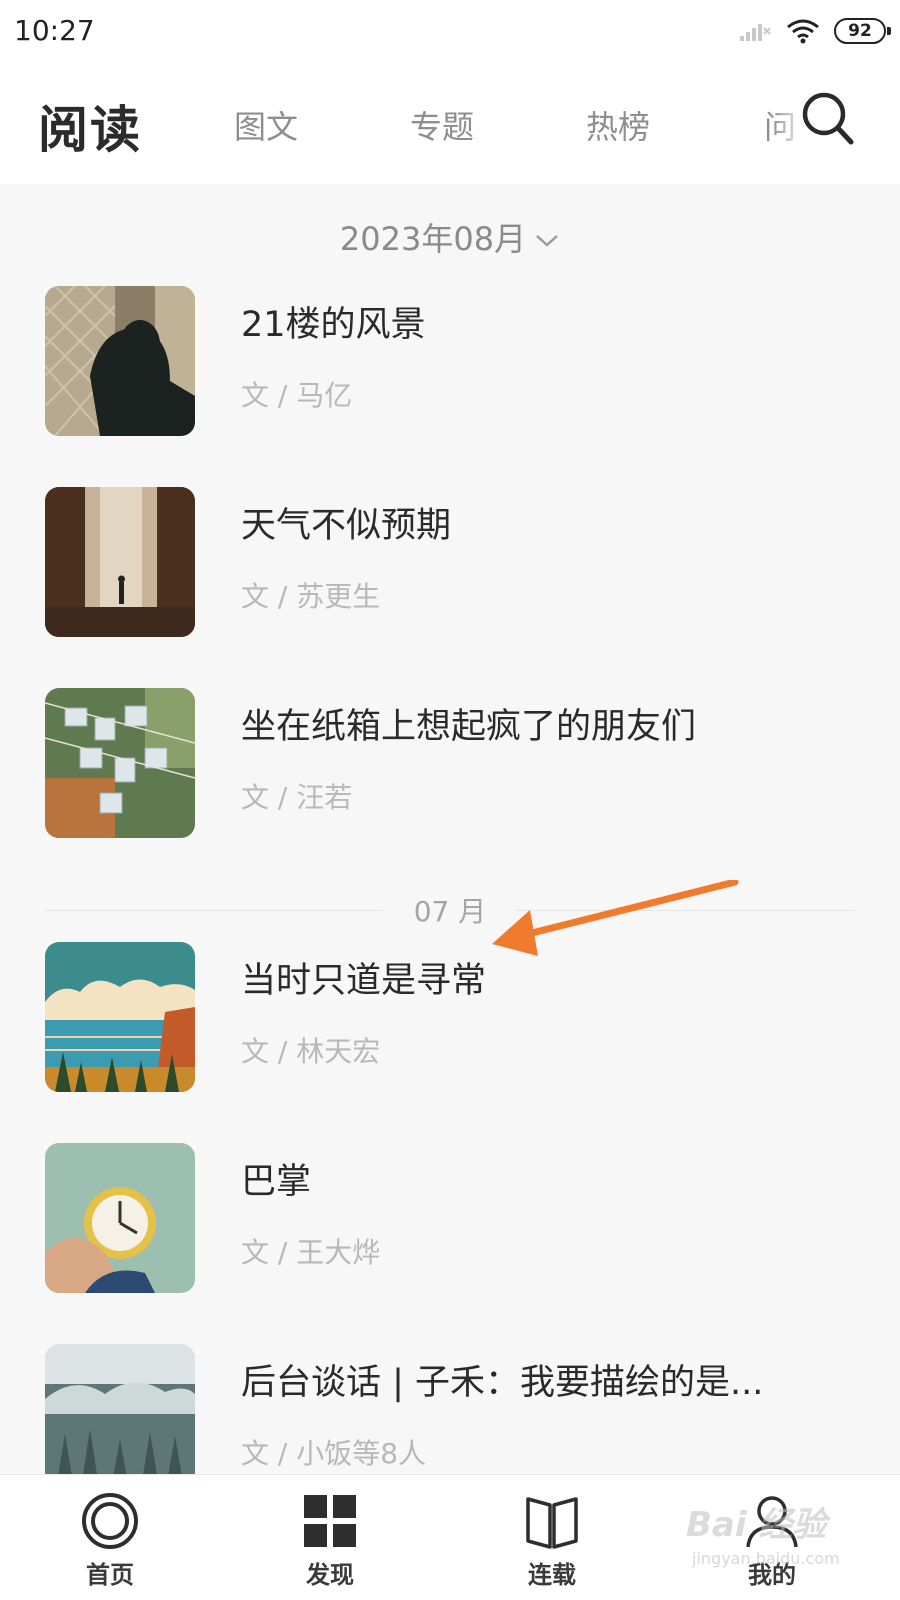  What do you see at coordinates (330, 1521) in the screenshot?
I see `grid-icon` at bounding box center [330, 1521].